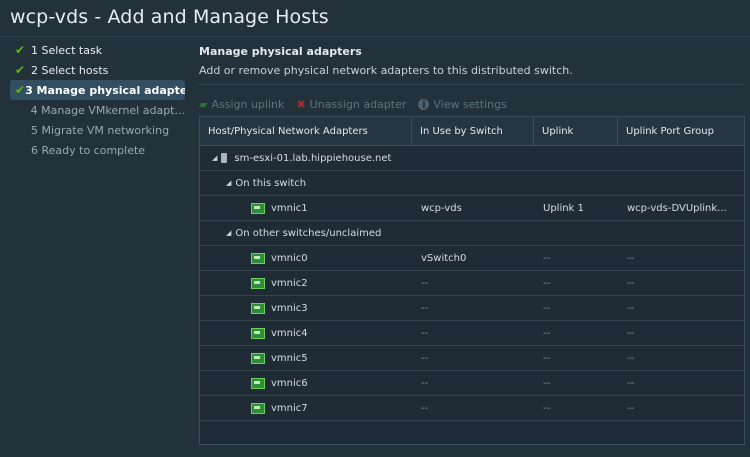  Describe the element at coordinates (576, 131) in the screenshot. I see `column-header-uplink: Uplink` at that location.